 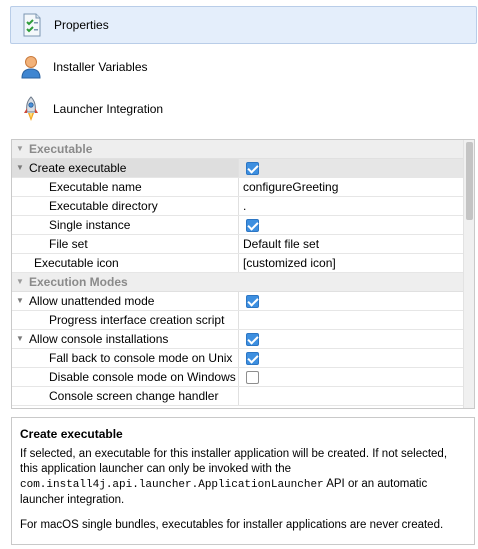 I want to click on property-name-cell: Single instance, so click(x=125, y=225).